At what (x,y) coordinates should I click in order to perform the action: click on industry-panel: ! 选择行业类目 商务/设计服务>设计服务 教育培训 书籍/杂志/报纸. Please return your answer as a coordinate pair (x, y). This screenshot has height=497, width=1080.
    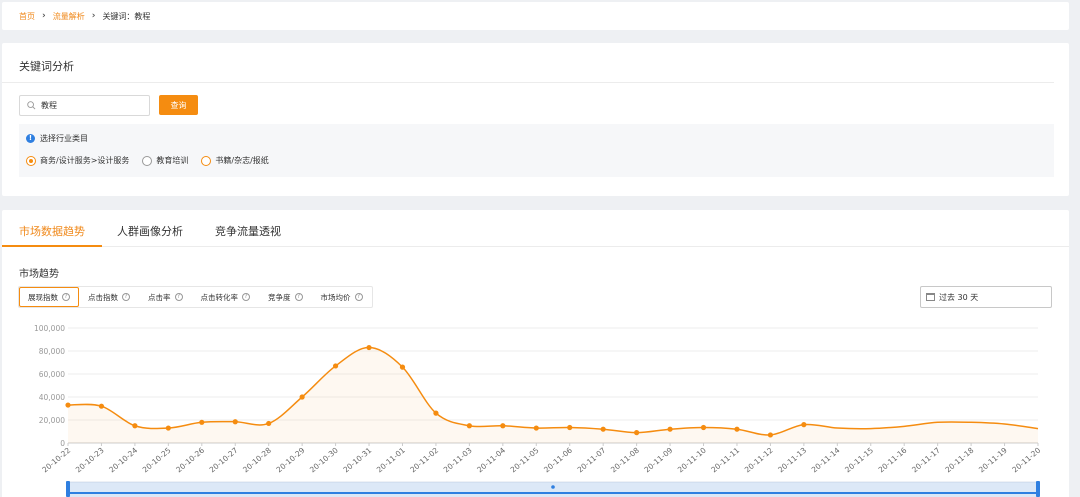
    Looking at the image, I should click on (536, 150).